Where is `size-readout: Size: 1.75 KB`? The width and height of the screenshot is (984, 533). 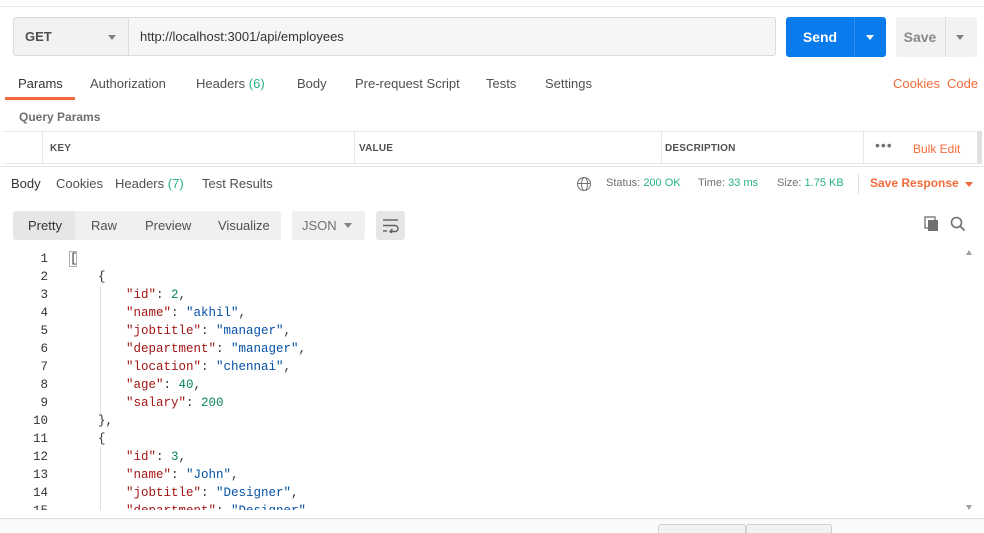
size-readout: Size: 1.75 KB is located at coordinates (810, 183).